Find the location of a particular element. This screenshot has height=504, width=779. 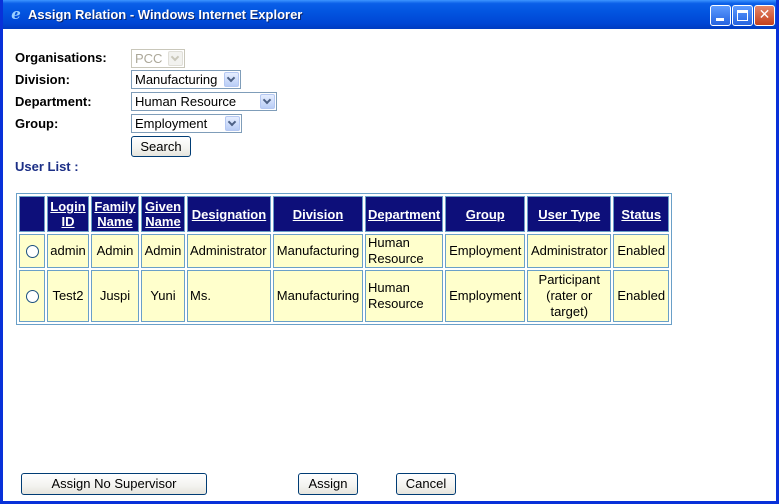

cell-login-id: admin is located at coordinates (68, 251).